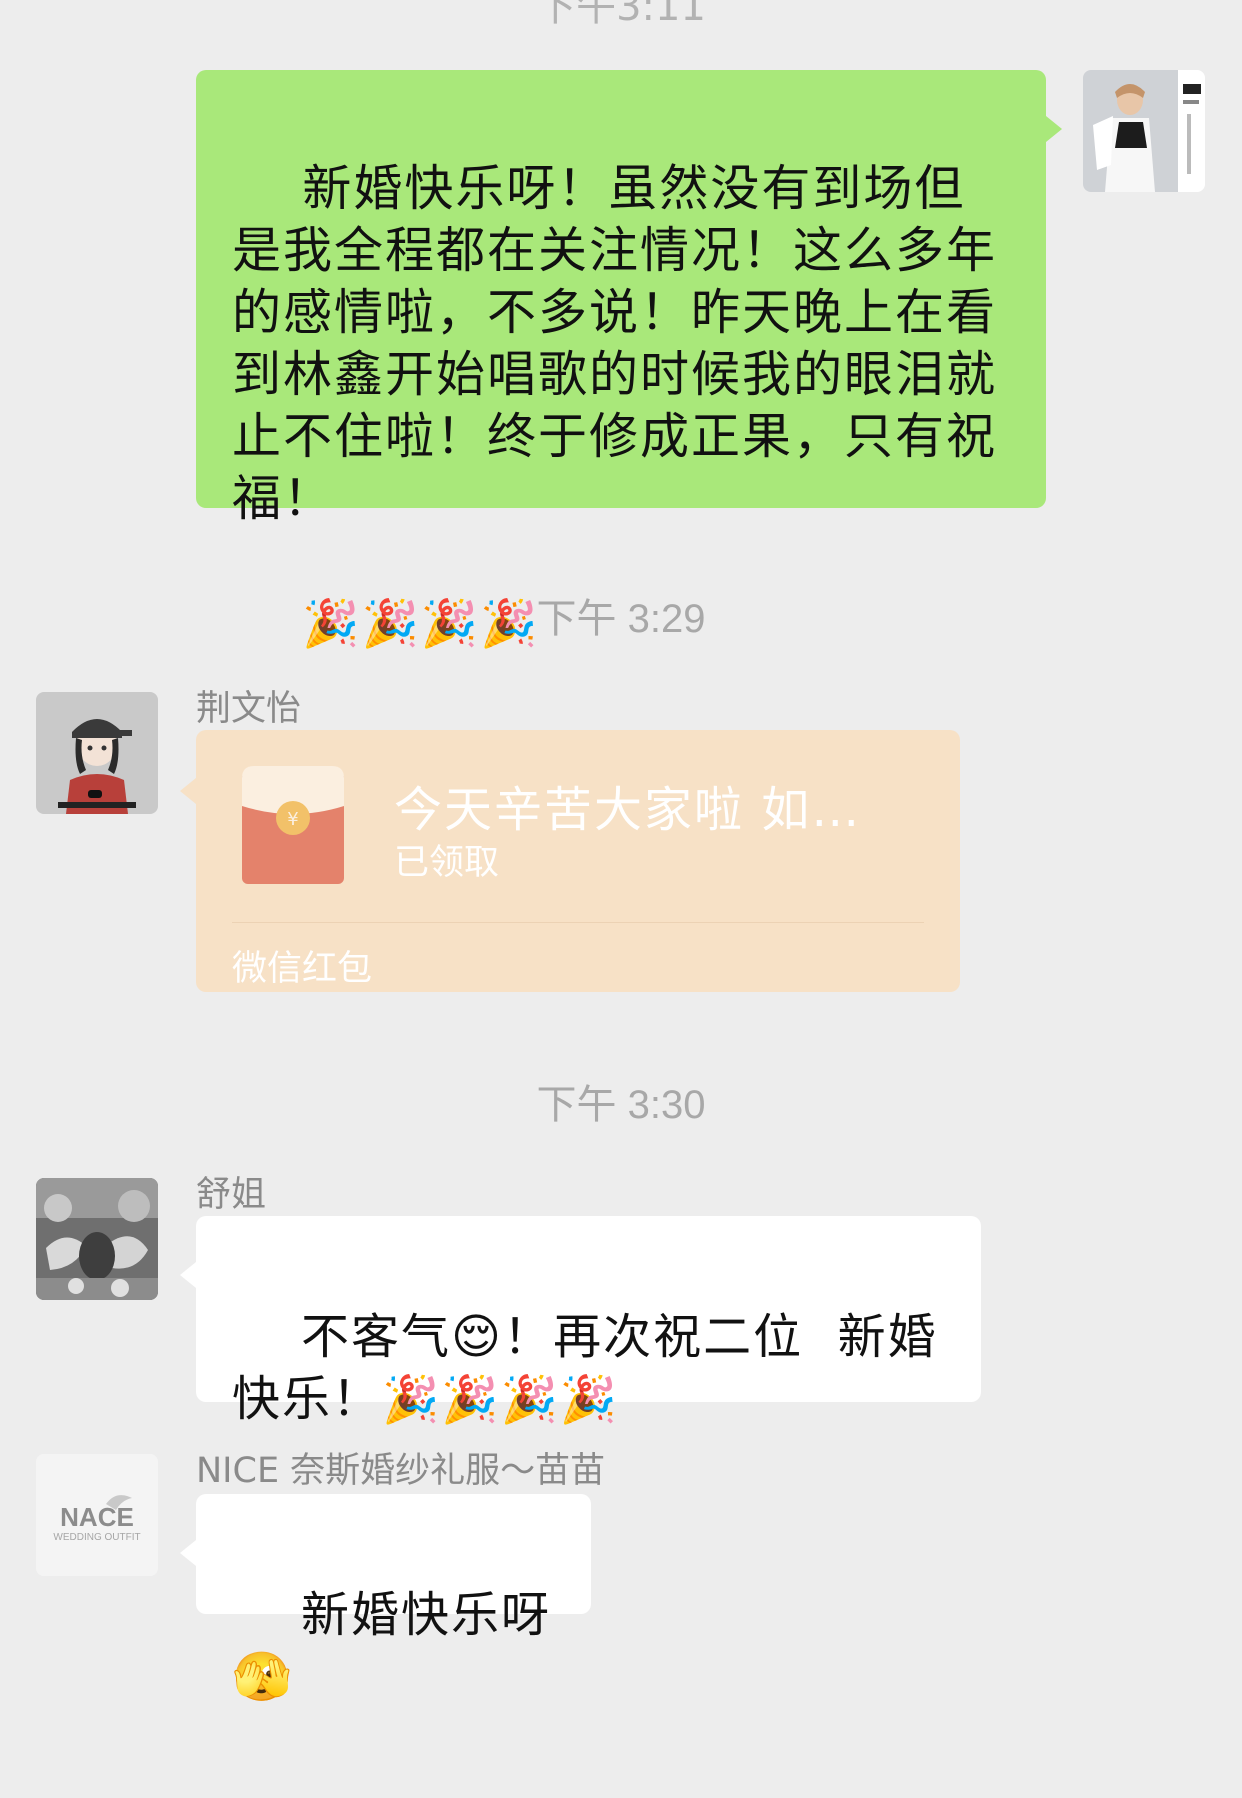 The height and width of the screenshot is (1798, 1242). Describe the element at coordinates (401, 1471) in the screenshot. I see `sender-name: NICE 奈斯婚纱礼服～苗苗` at that location.